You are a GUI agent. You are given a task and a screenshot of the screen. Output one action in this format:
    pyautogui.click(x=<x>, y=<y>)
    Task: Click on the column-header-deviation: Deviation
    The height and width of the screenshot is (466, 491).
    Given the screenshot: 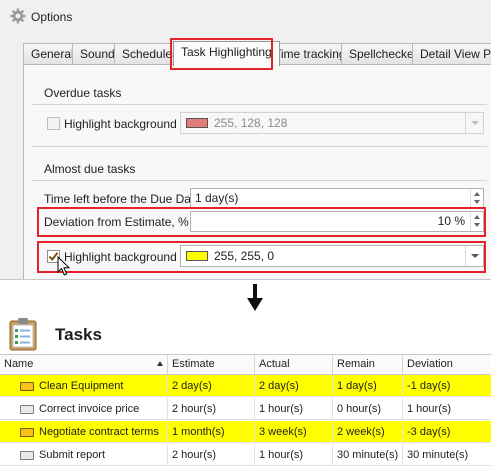 What is the action you would take?
    pyautogui.click(x=447, y=365)
    